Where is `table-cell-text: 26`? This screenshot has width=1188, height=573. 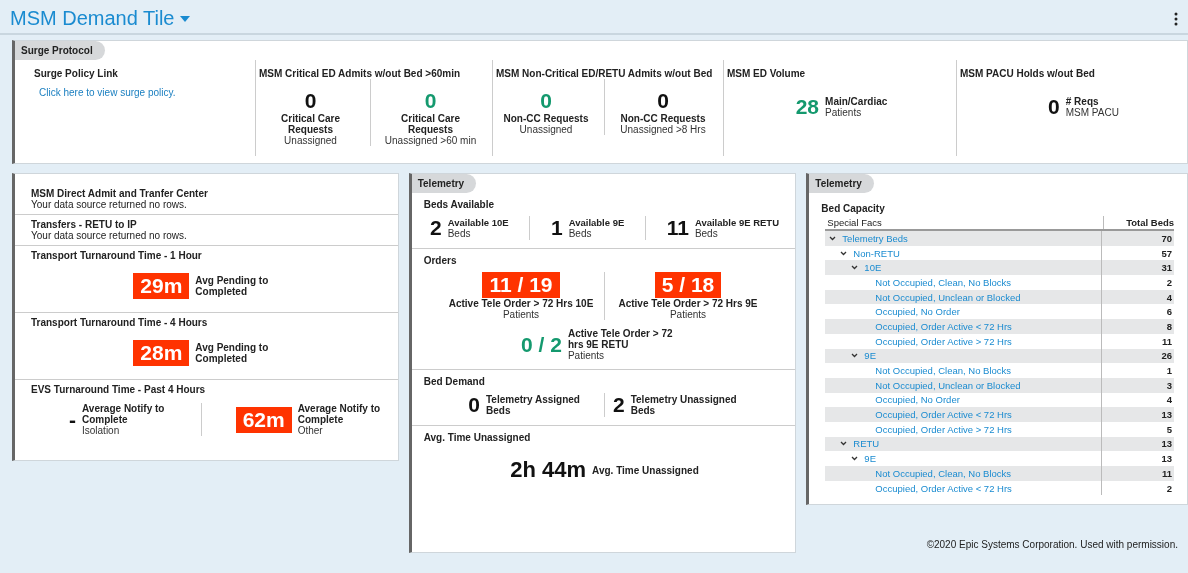
table-cell-text: 26 is located at coordinates (1166, 356).